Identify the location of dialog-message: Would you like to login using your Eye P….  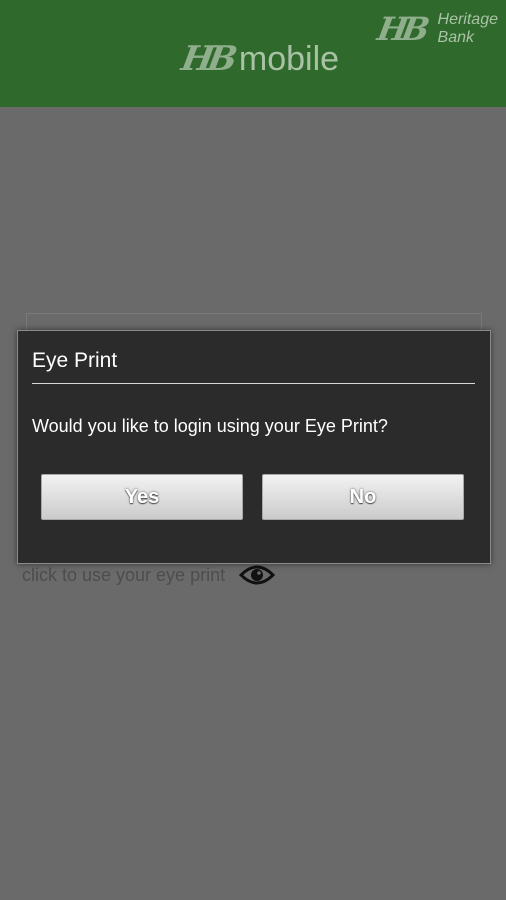
(210, 426).